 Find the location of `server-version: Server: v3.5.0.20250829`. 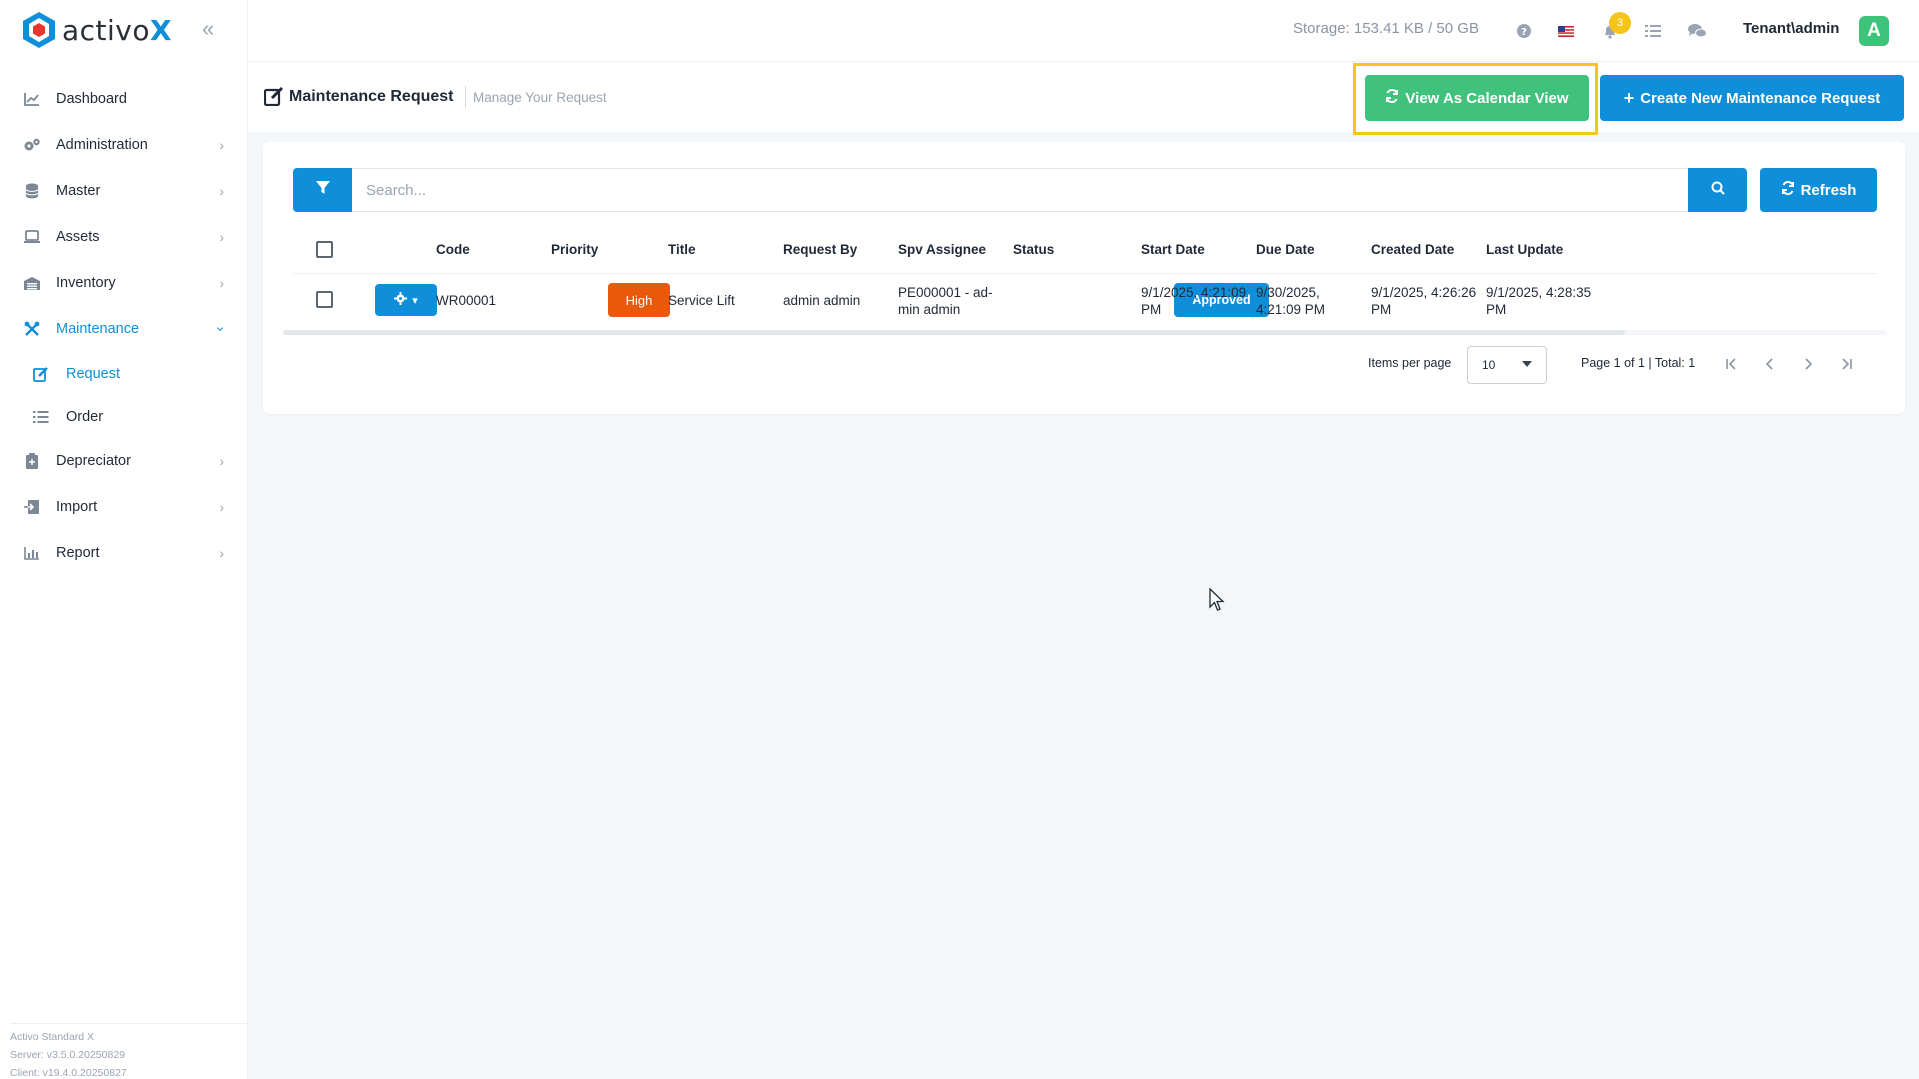

server-version: Server: v3.5.0.20250829 is located at coordinates (67, 1055).